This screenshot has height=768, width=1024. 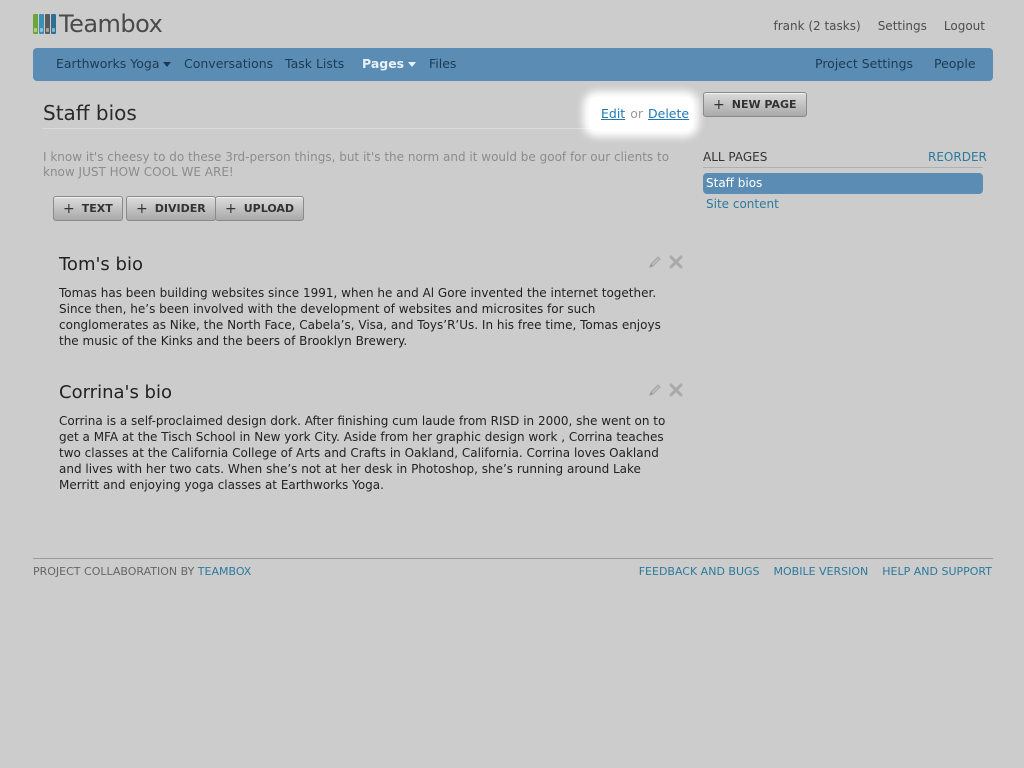 What do you see at coordinates (645, 113) in the screenshot?
I see `page-edit-links: Edit or Delete` at bounding box center [645, 113].